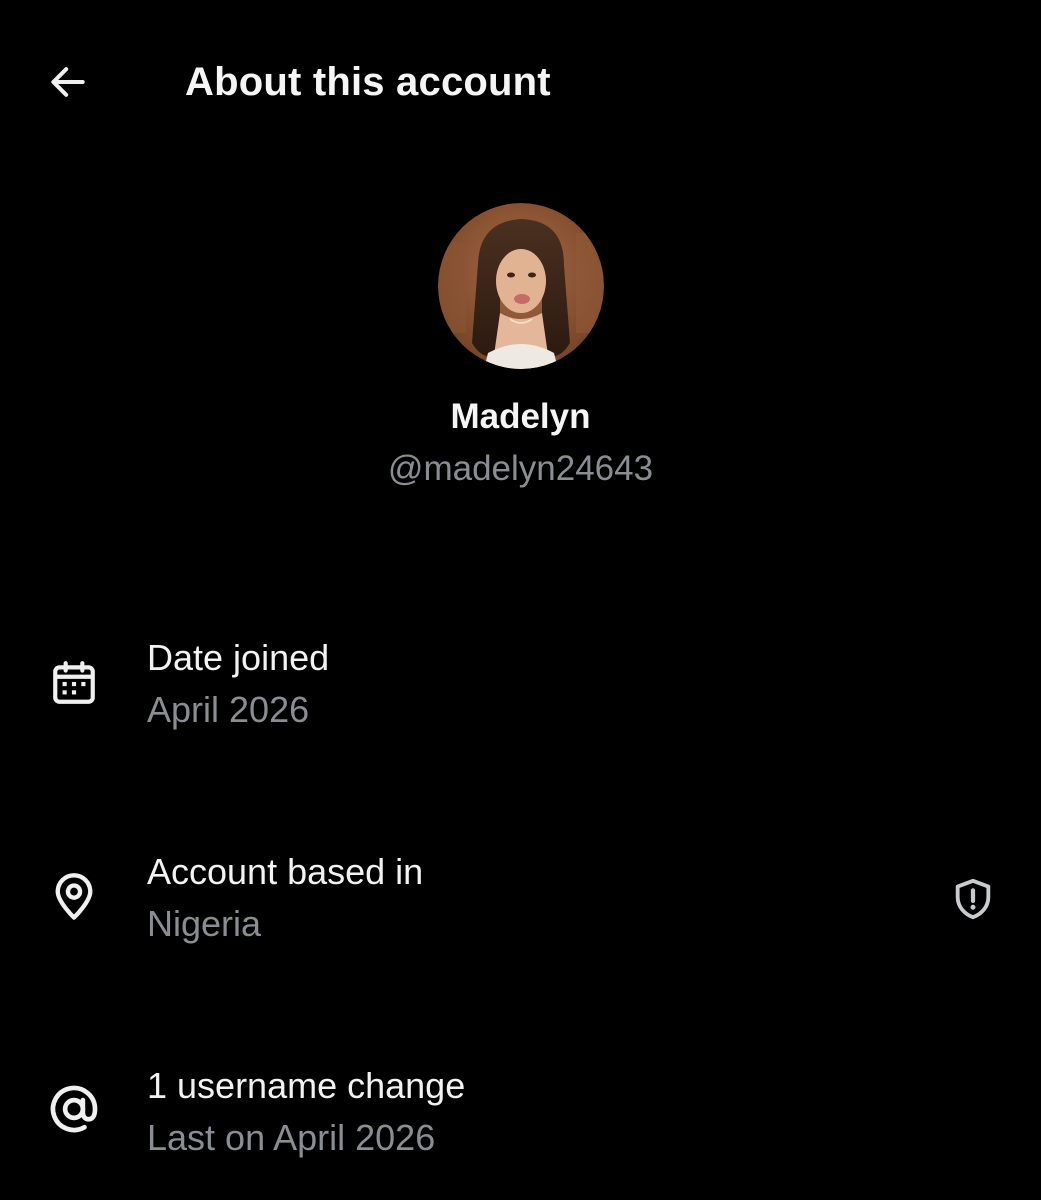  What do you see at coordinates (285, 898) in the screenshot?
I see `account-location-text: Account based in Nigeria` at bounding box center [285, 898].